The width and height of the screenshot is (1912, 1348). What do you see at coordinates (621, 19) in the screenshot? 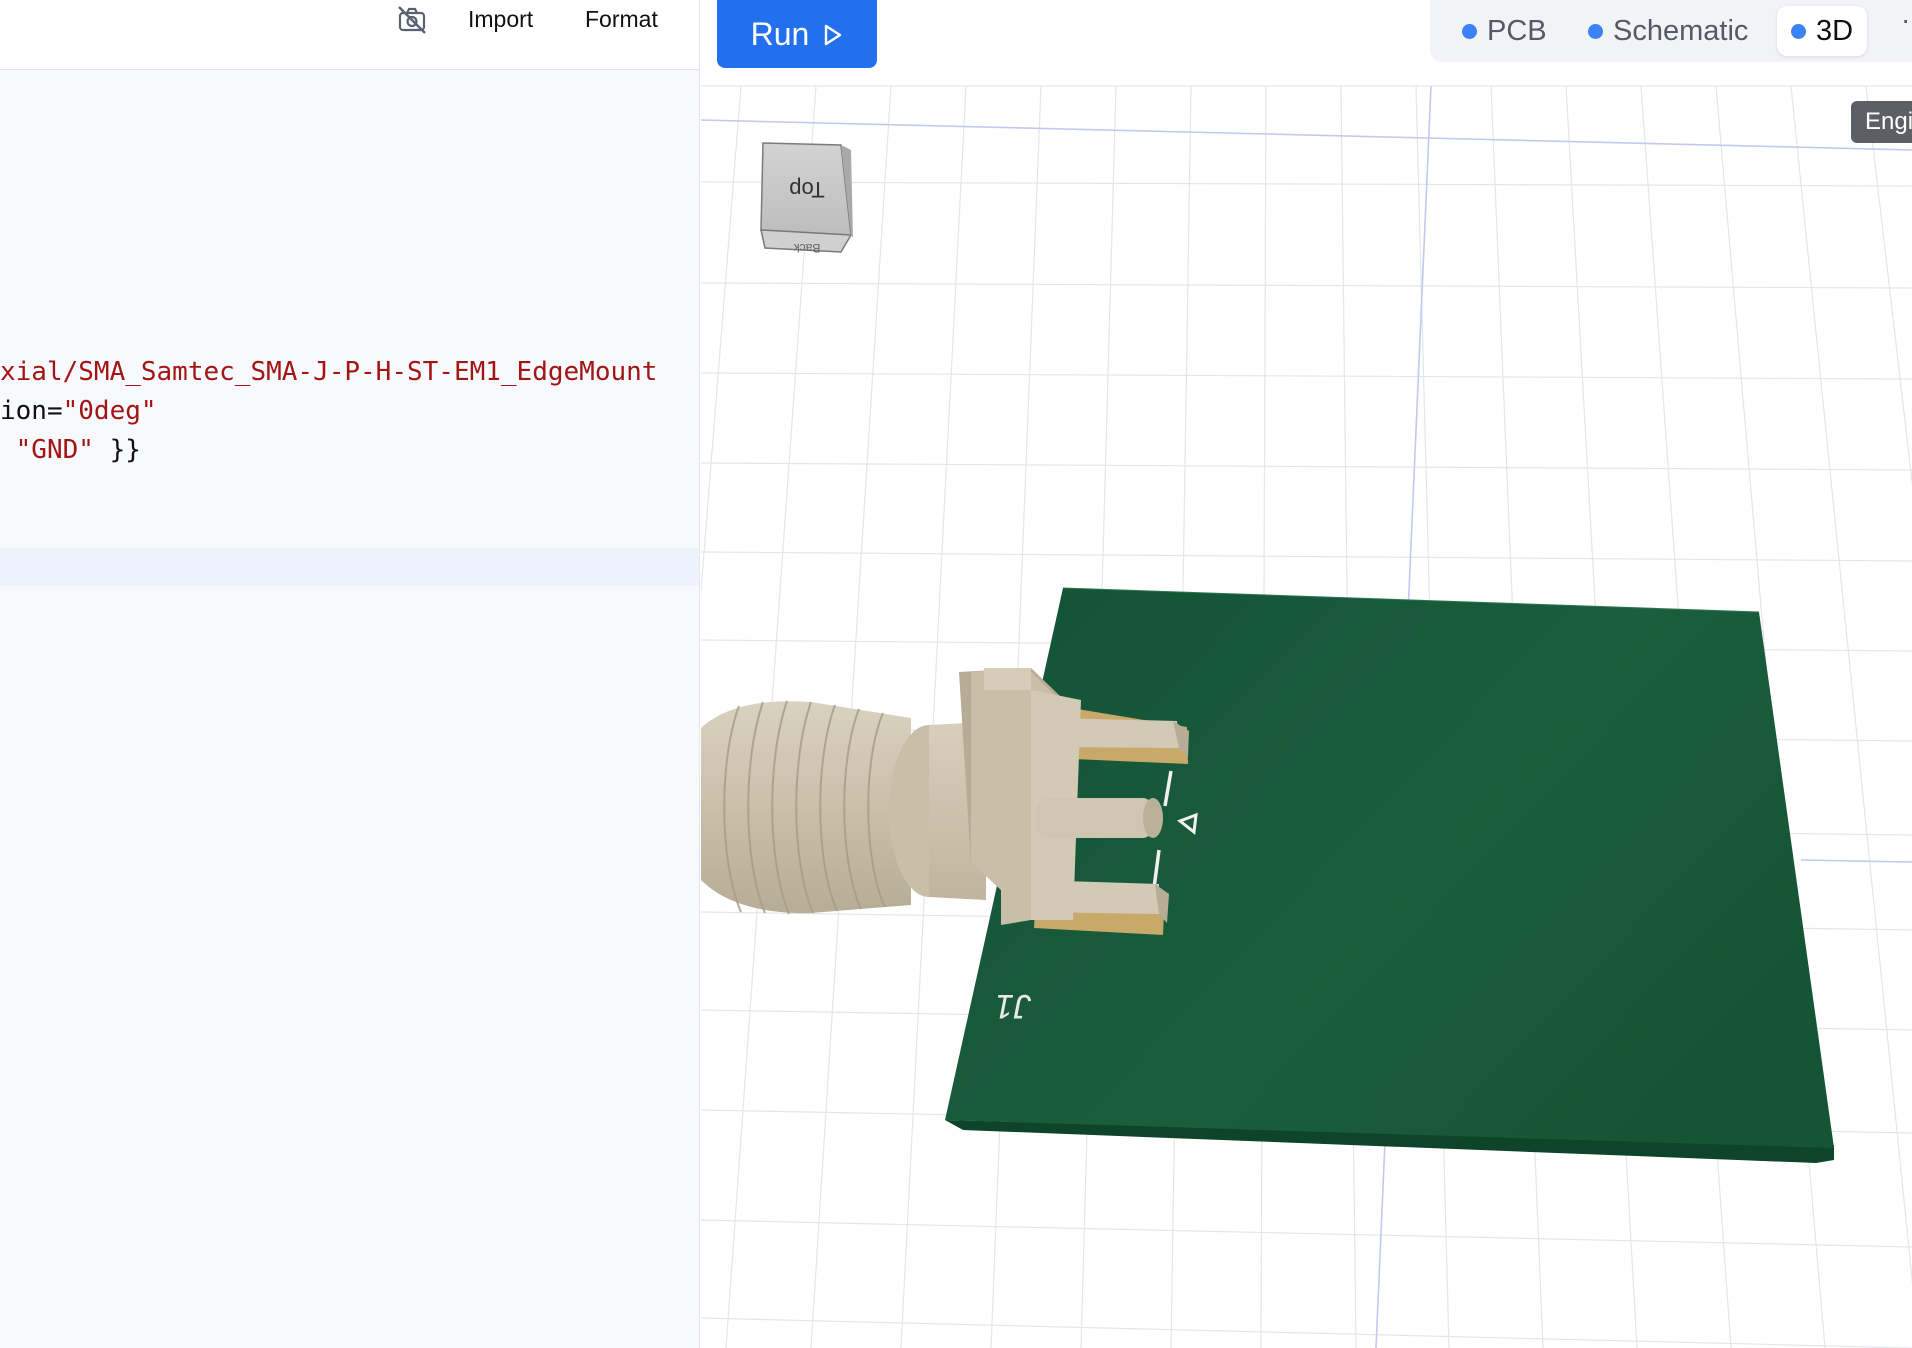
I see `format-button: Format` at bounding box center [621, 19].